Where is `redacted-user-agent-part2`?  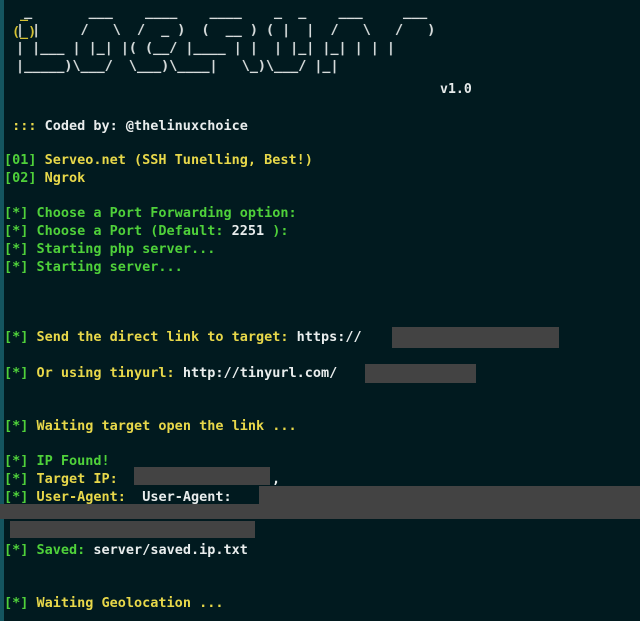 redacted-user-agent-part2 is located at coordinates (320, 511).